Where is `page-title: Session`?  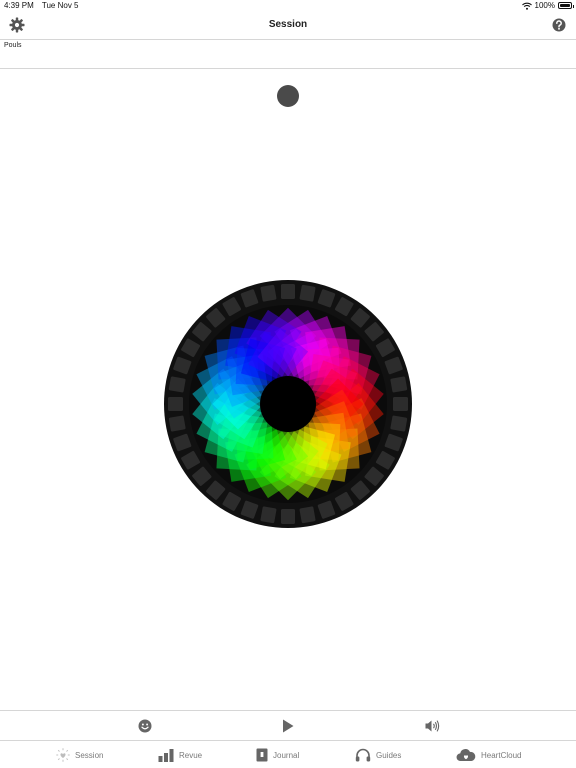 page-title: Session is located at coordinates (288, 24).